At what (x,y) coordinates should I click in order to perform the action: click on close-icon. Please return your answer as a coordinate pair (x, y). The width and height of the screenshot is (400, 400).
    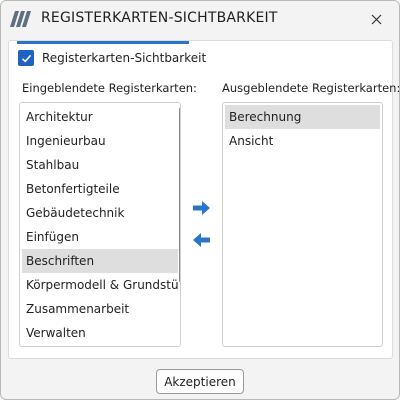
    Looking at the image, I should click on (376, 19).